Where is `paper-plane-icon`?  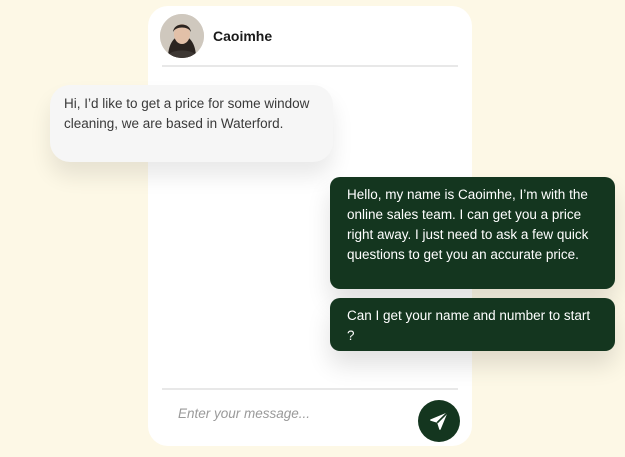
paper-plane-icon is located at coordinates (439, 421).